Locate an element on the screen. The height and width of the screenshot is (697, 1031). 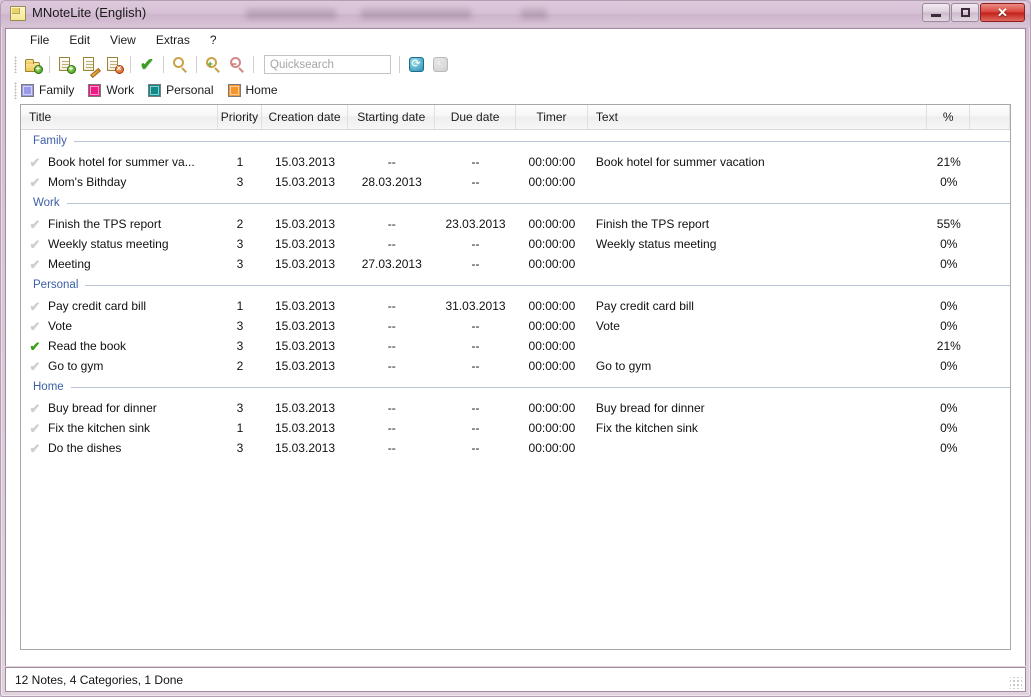
cell-title: ✔ Finish the TPS report is located at coordinates (119, 224).